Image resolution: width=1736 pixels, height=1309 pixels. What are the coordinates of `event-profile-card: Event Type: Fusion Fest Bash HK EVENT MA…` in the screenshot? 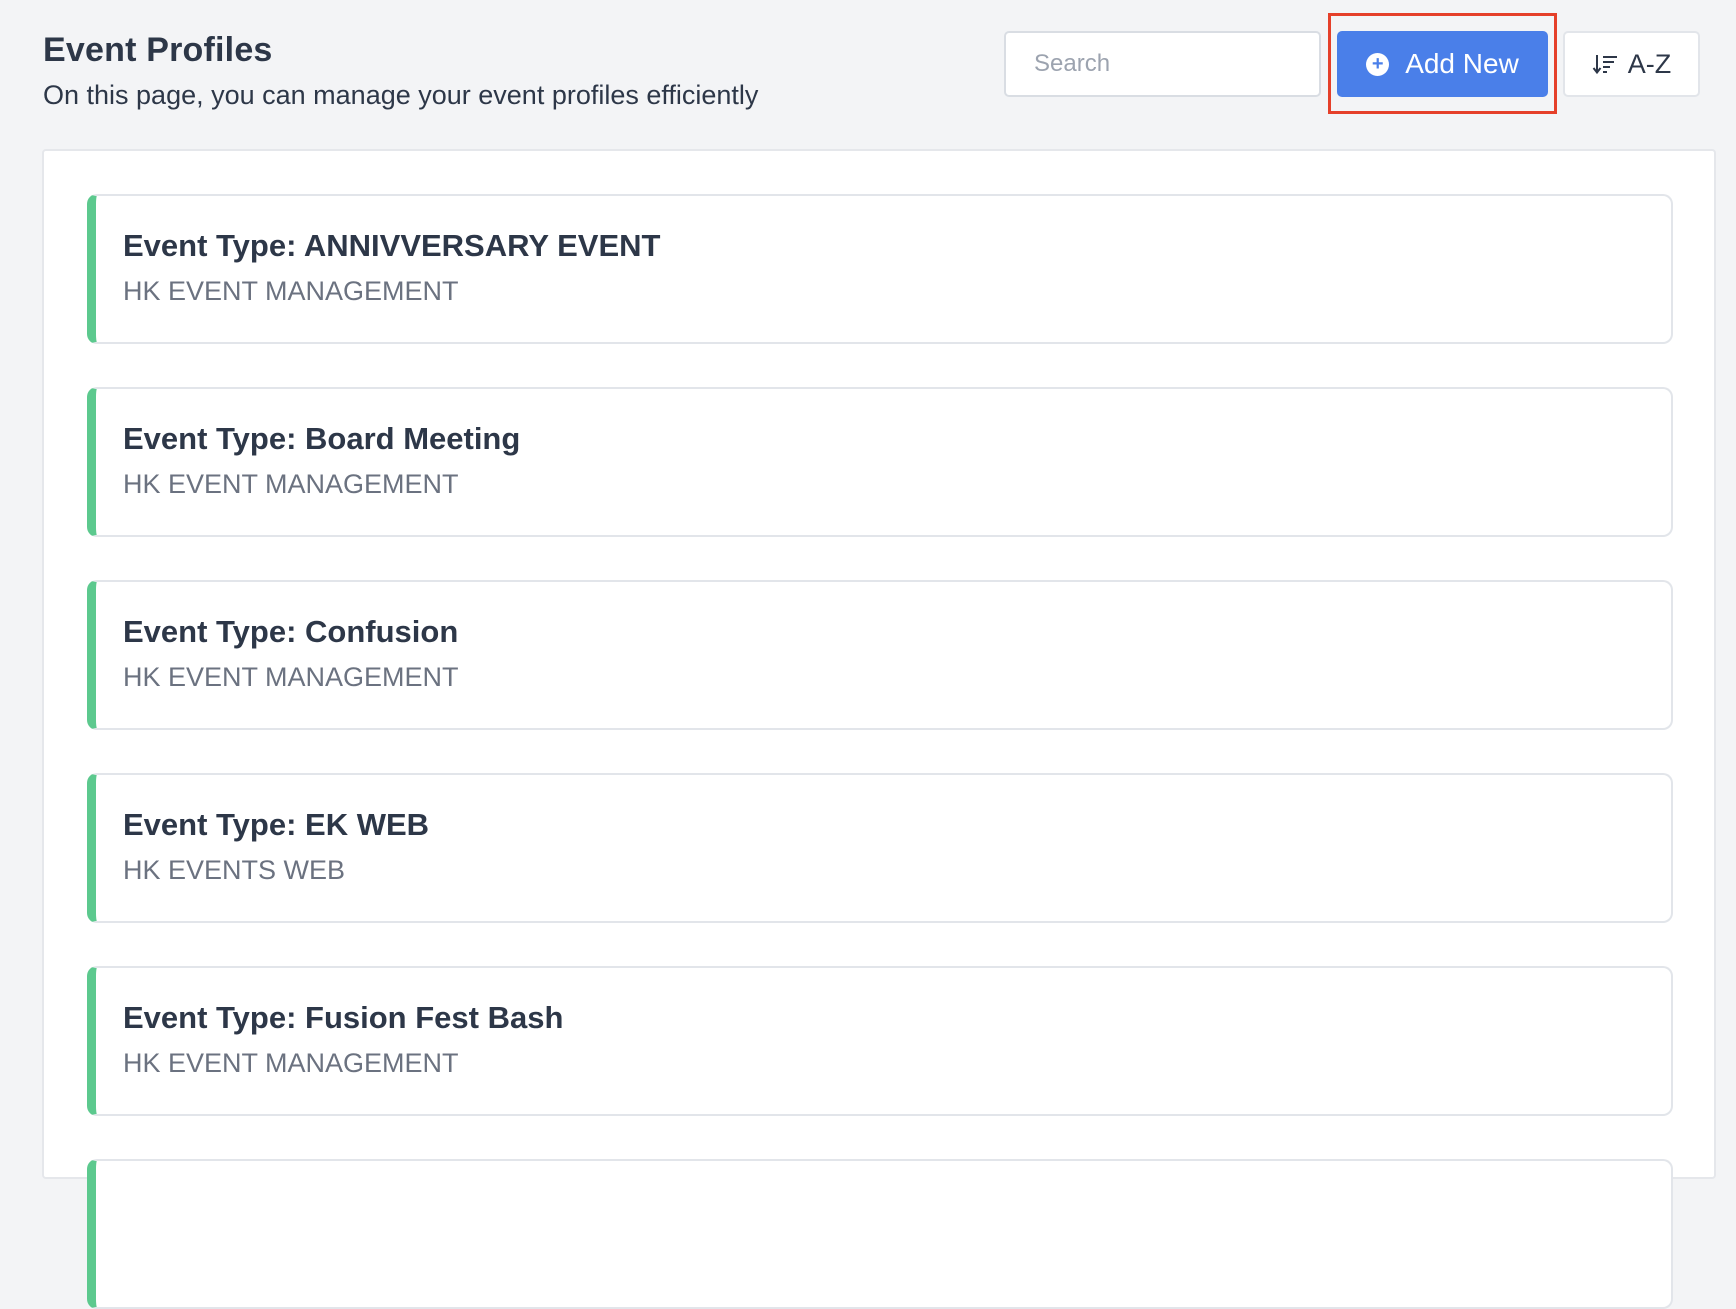 It's located at (880, 1041).